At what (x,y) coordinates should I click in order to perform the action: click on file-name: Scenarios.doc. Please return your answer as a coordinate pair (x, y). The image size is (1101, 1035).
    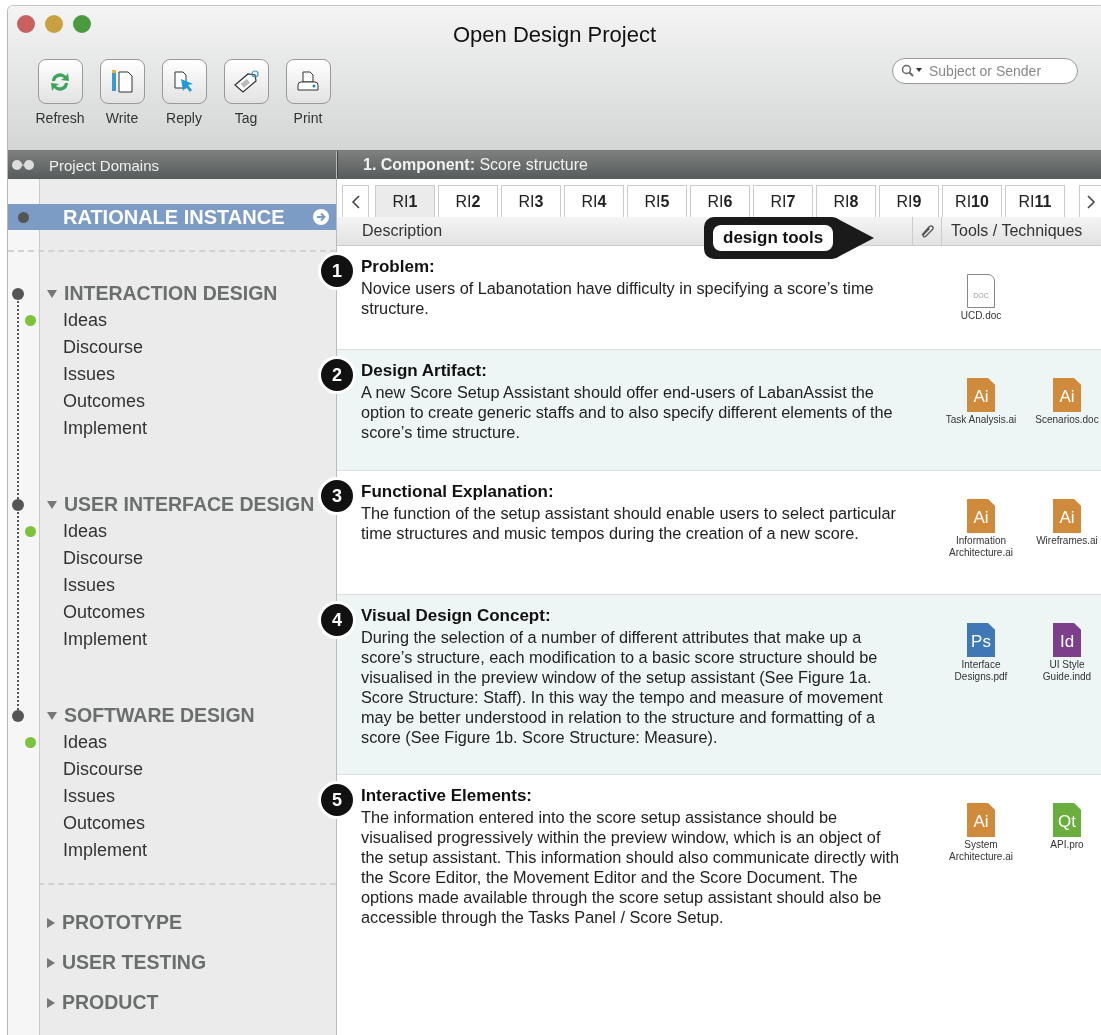
    Looking at the image, I should click on (1067, 420).